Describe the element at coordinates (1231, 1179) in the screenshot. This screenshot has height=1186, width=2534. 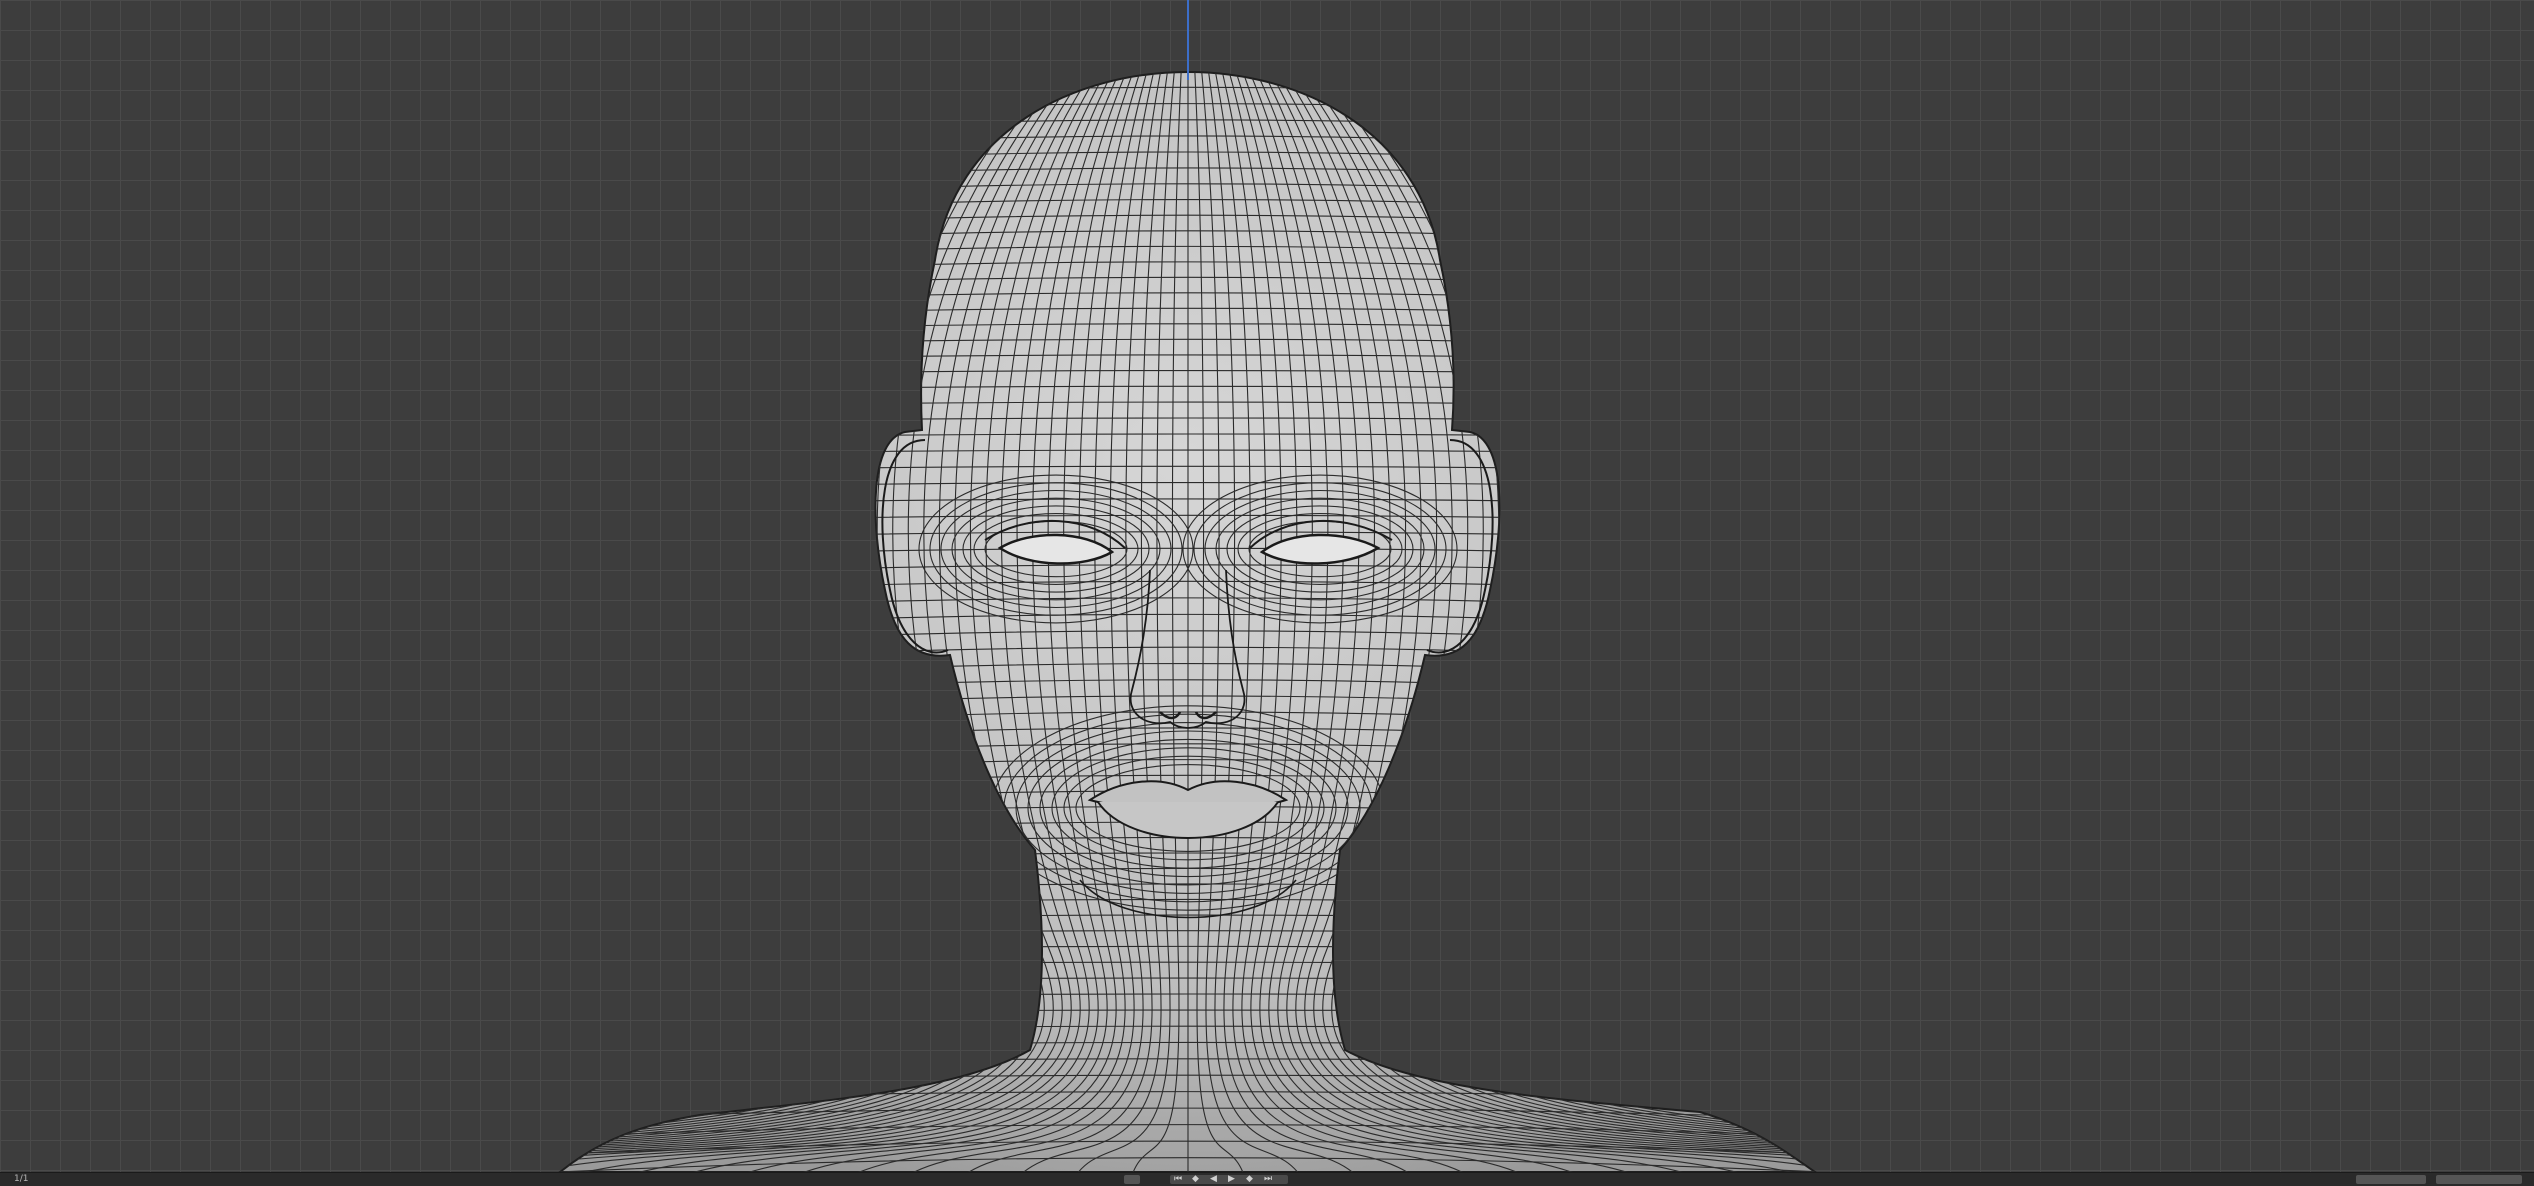
I see `play-icon: ▶` at that location.